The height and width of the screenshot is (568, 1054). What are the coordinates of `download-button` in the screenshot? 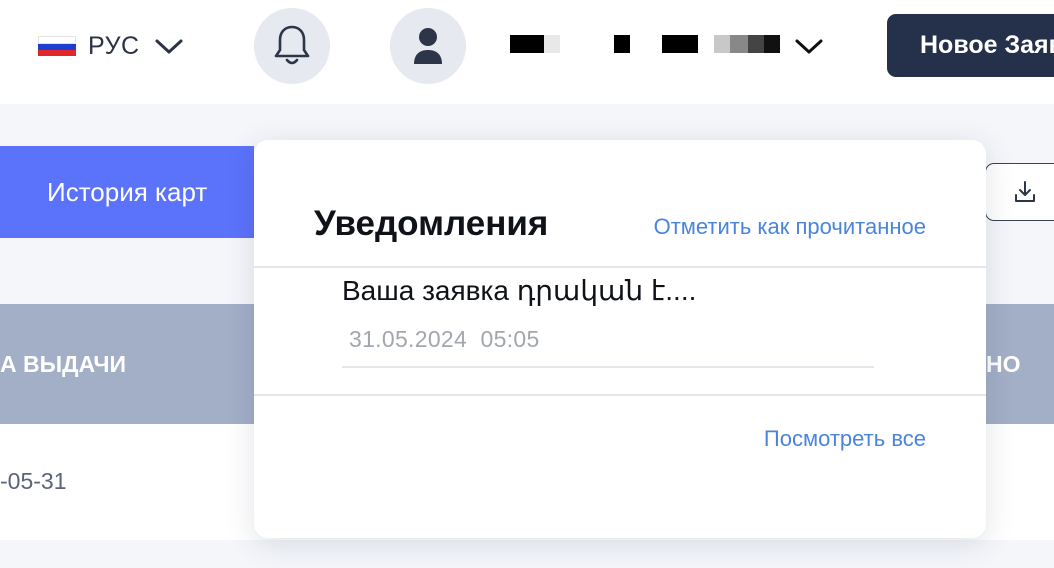 It's located at (1019, 192).